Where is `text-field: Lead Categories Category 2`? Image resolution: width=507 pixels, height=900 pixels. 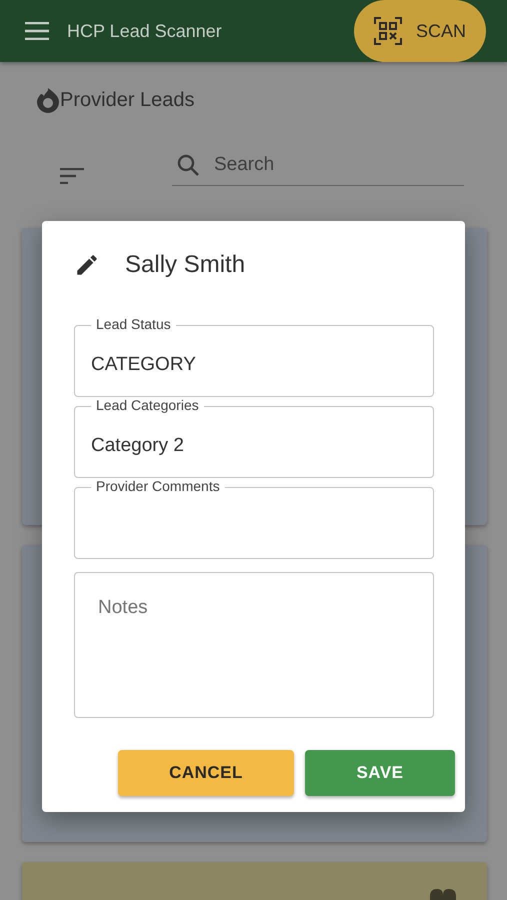 text-field: Lead Categories Category 2 is located at coordinates (254, 437).